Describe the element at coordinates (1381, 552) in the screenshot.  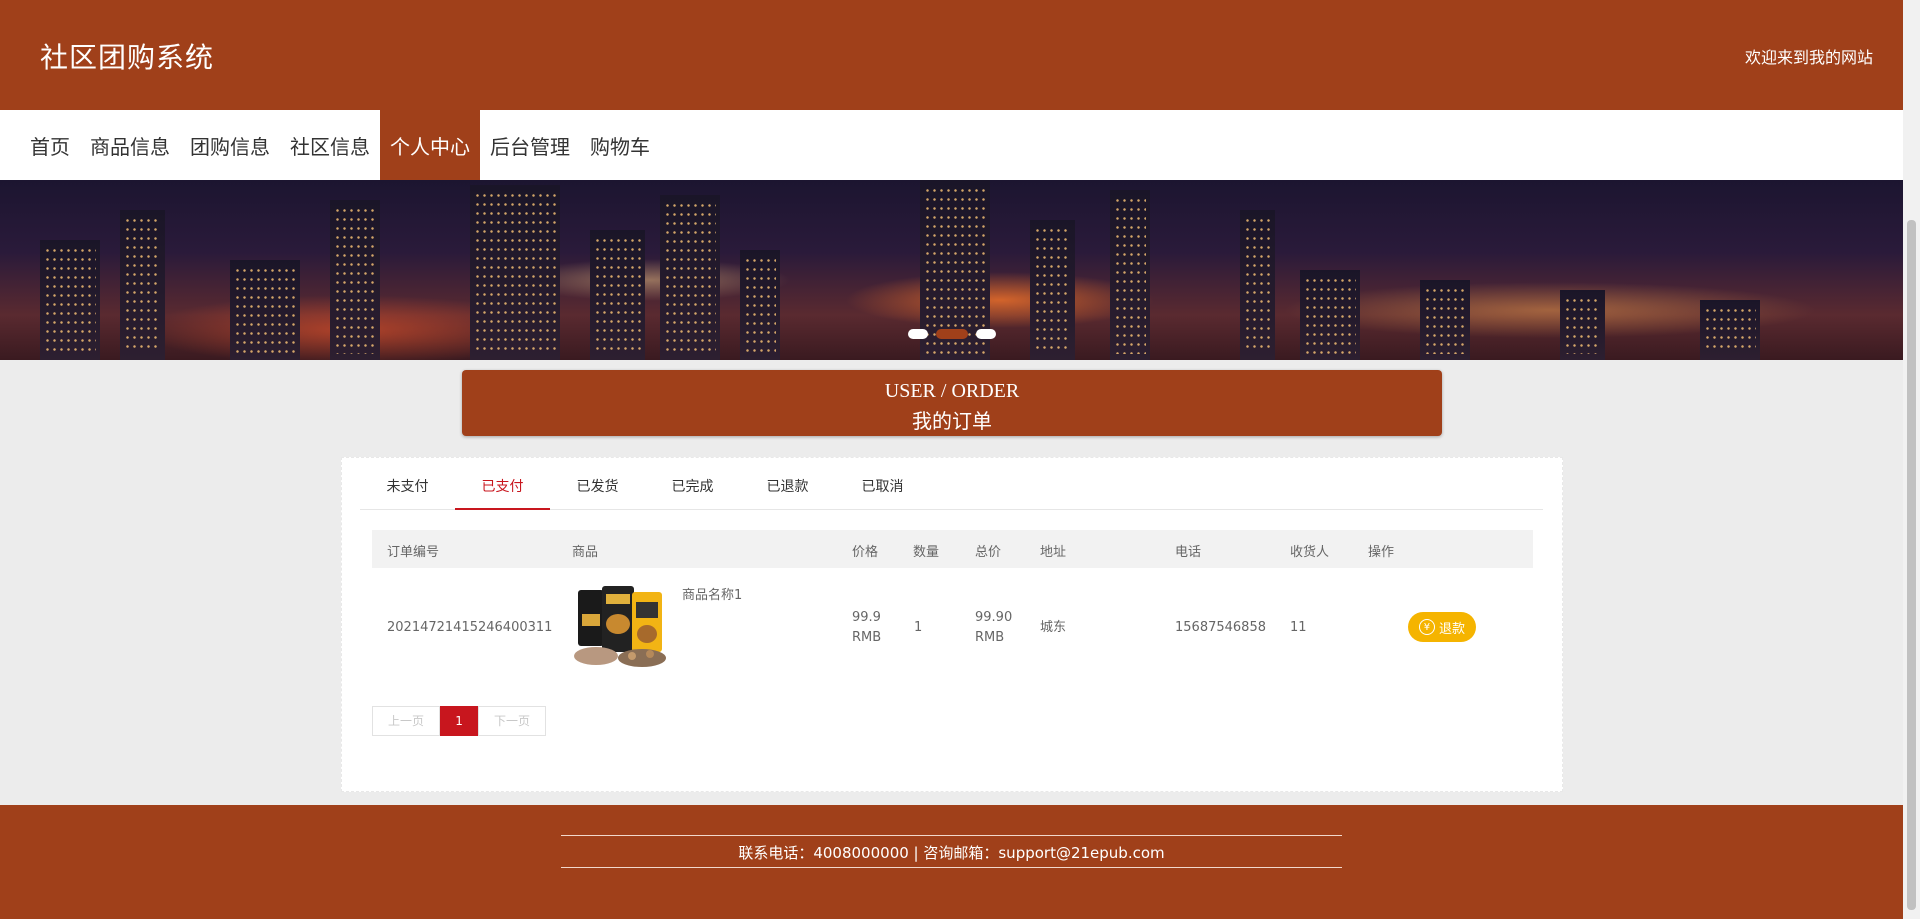
I see `col-action: 操作` at that location.